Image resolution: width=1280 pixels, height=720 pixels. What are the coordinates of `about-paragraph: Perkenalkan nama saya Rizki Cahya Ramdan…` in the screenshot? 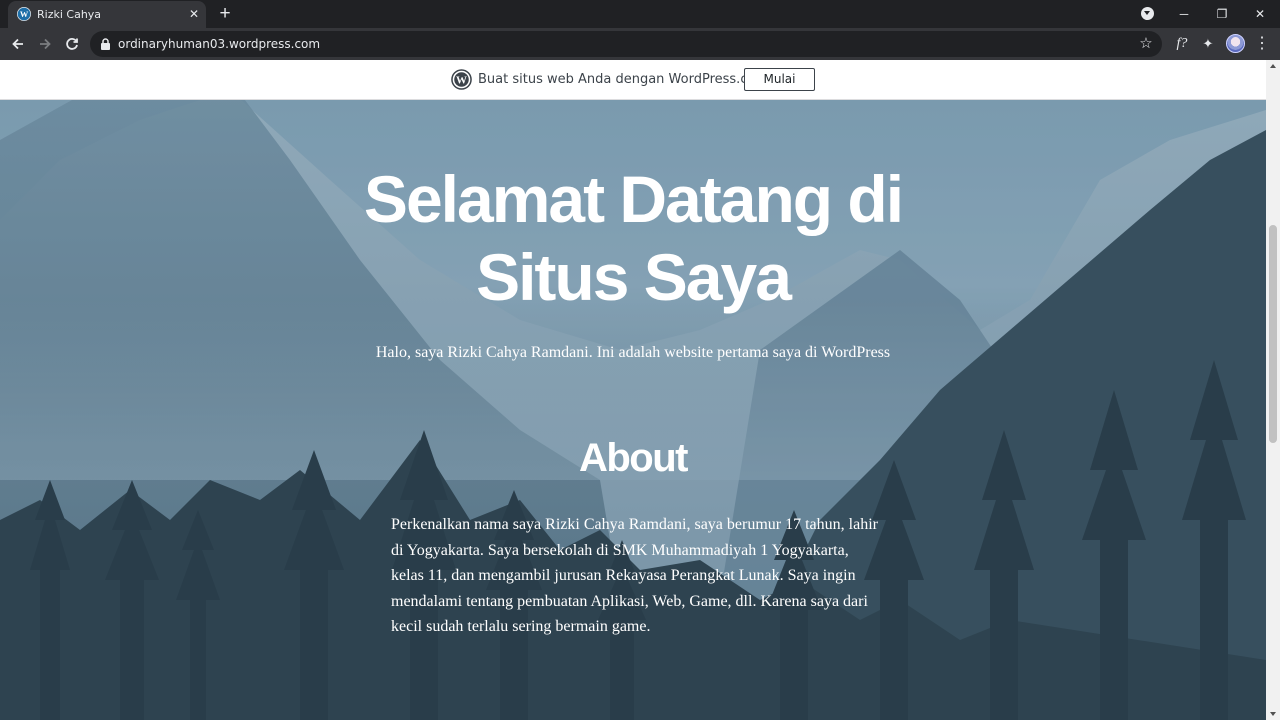 It's located at (634, 575).